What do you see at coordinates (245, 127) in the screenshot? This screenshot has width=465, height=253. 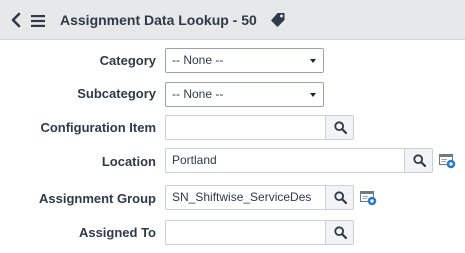 I see `configuration-item-input` at bounding box center [245, 127].